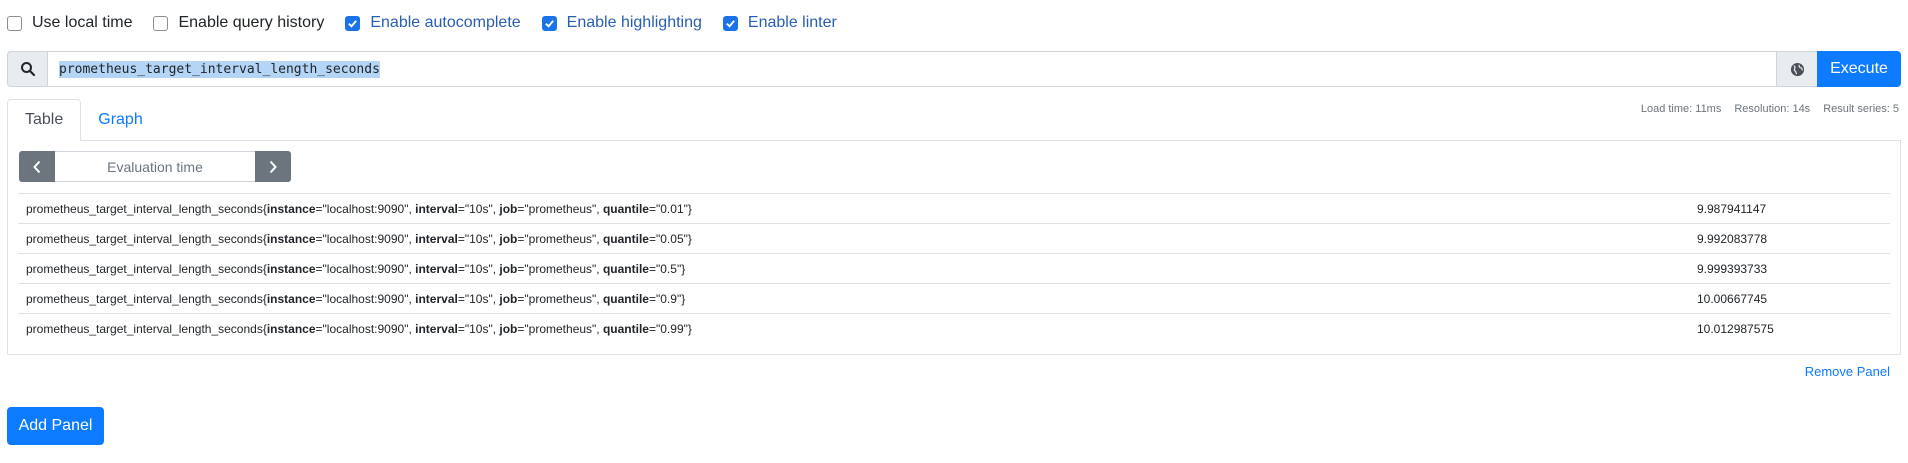 This screenshot has width=1908, height=463. What do you see at coordinates (1732, 238) in the screenshot?
I see `series-value: 9.992083778` at bounding box center [1732, 238].